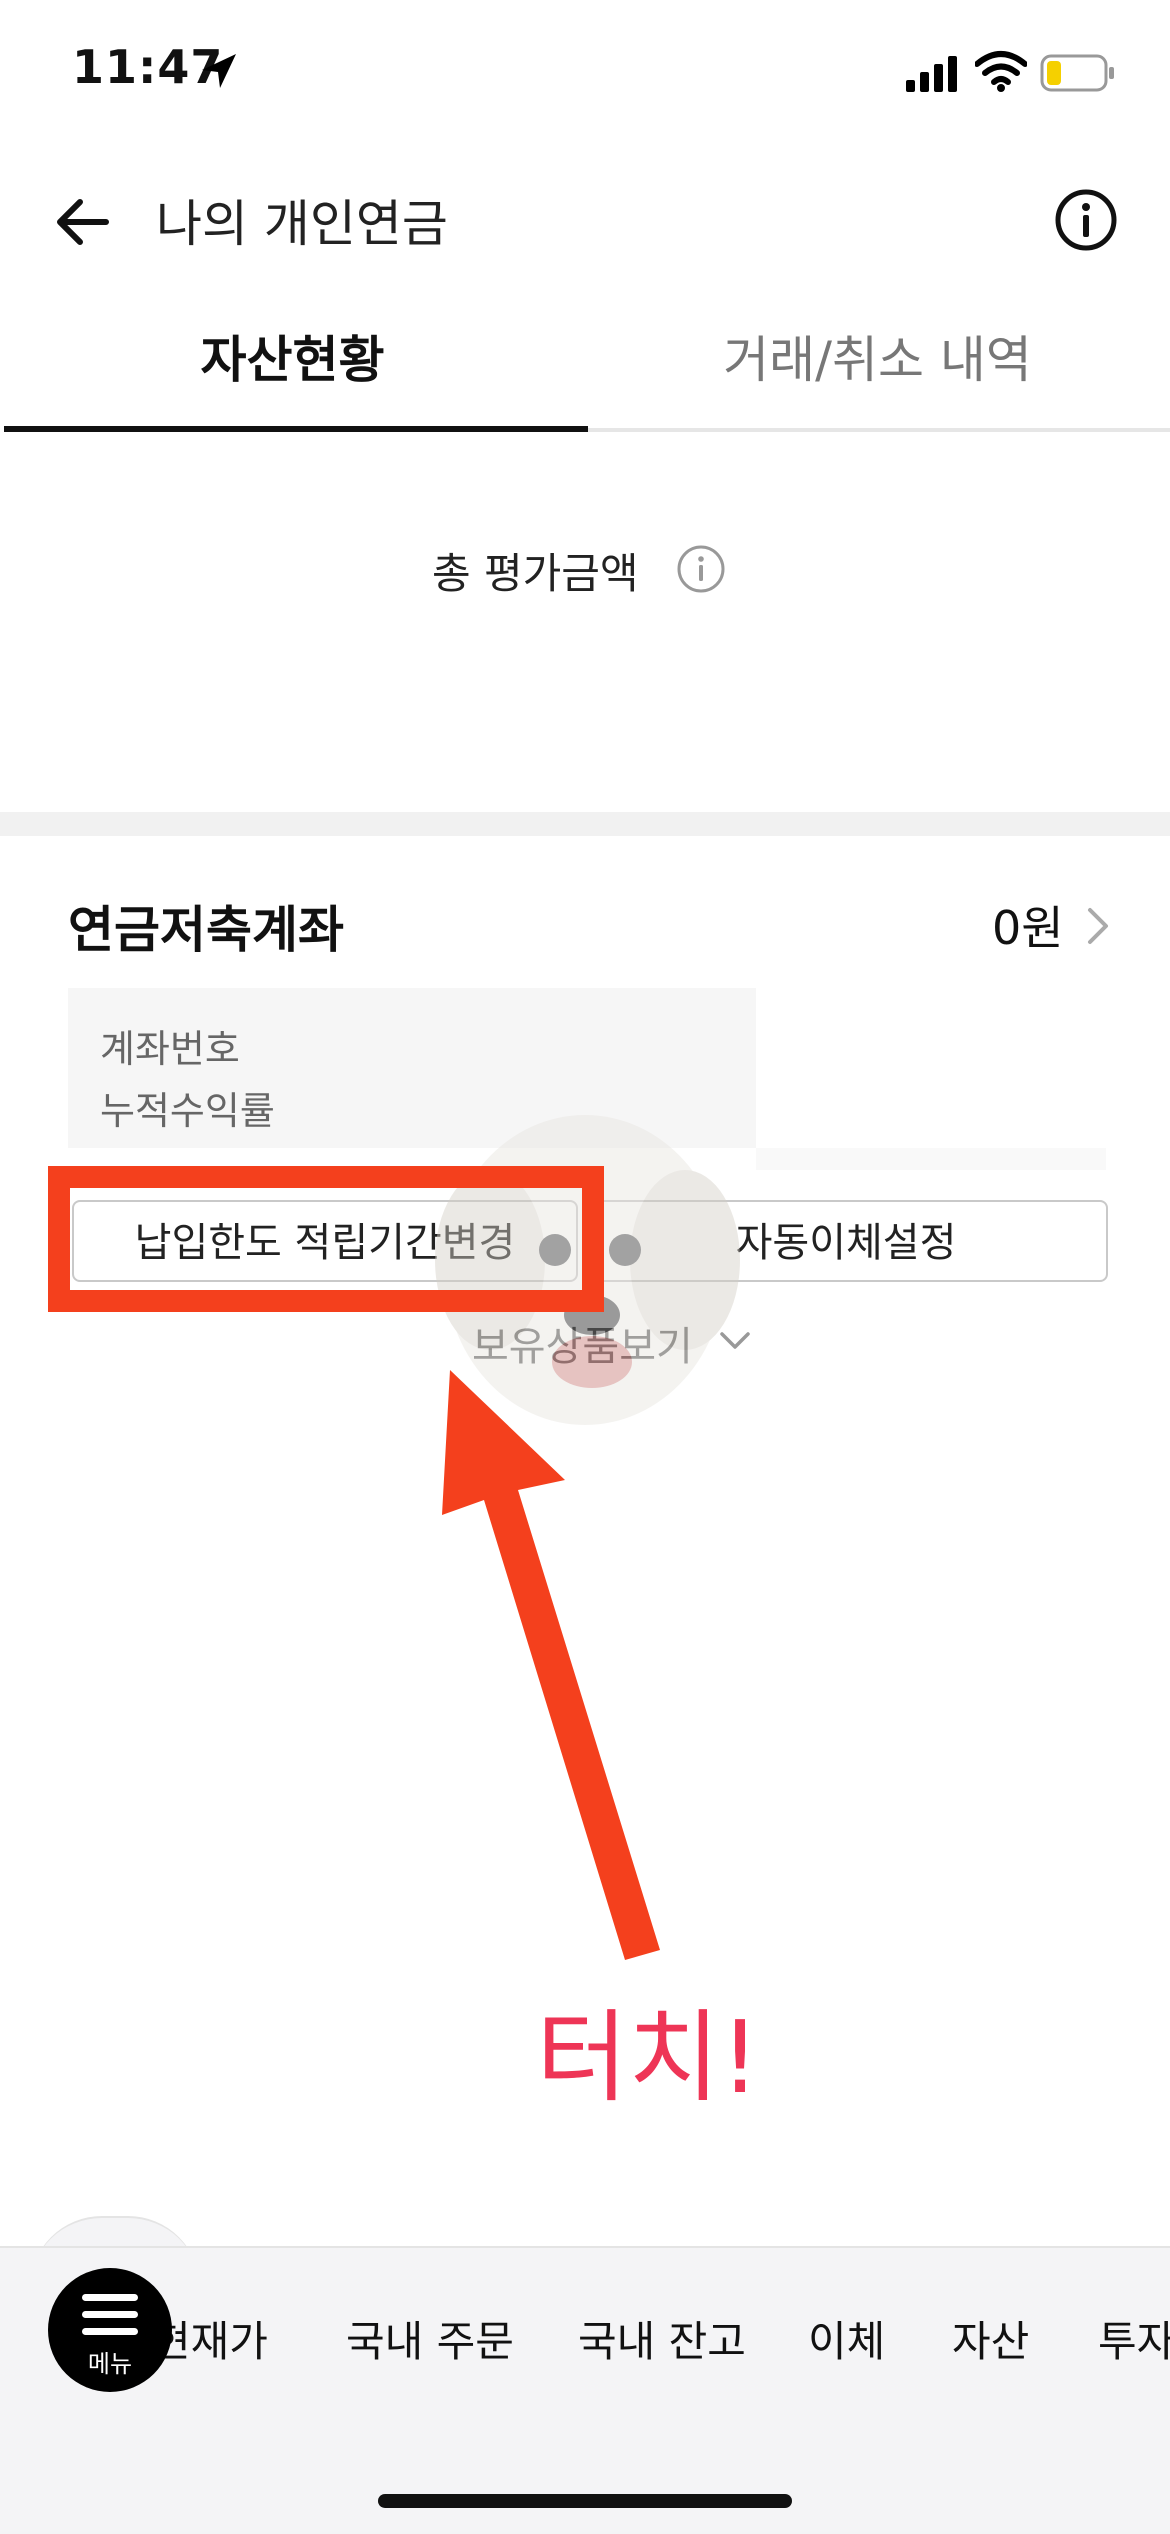 This screenshot has width=1170, height=2534. What do you see at coordinates (1001, 71) in the screenshot?
I see `wifi-icon` at bounding box center [1001, 71].